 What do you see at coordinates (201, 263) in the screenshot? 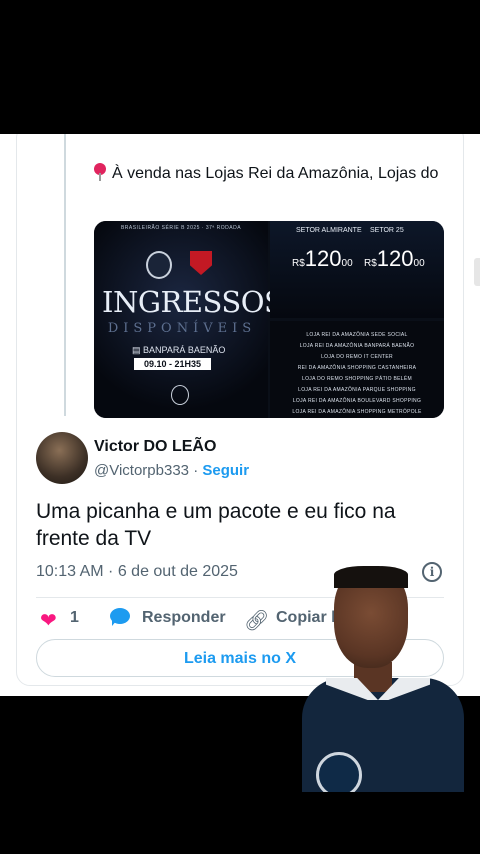
I see `opponent-crest-icon` at bounding box center [201, 263].